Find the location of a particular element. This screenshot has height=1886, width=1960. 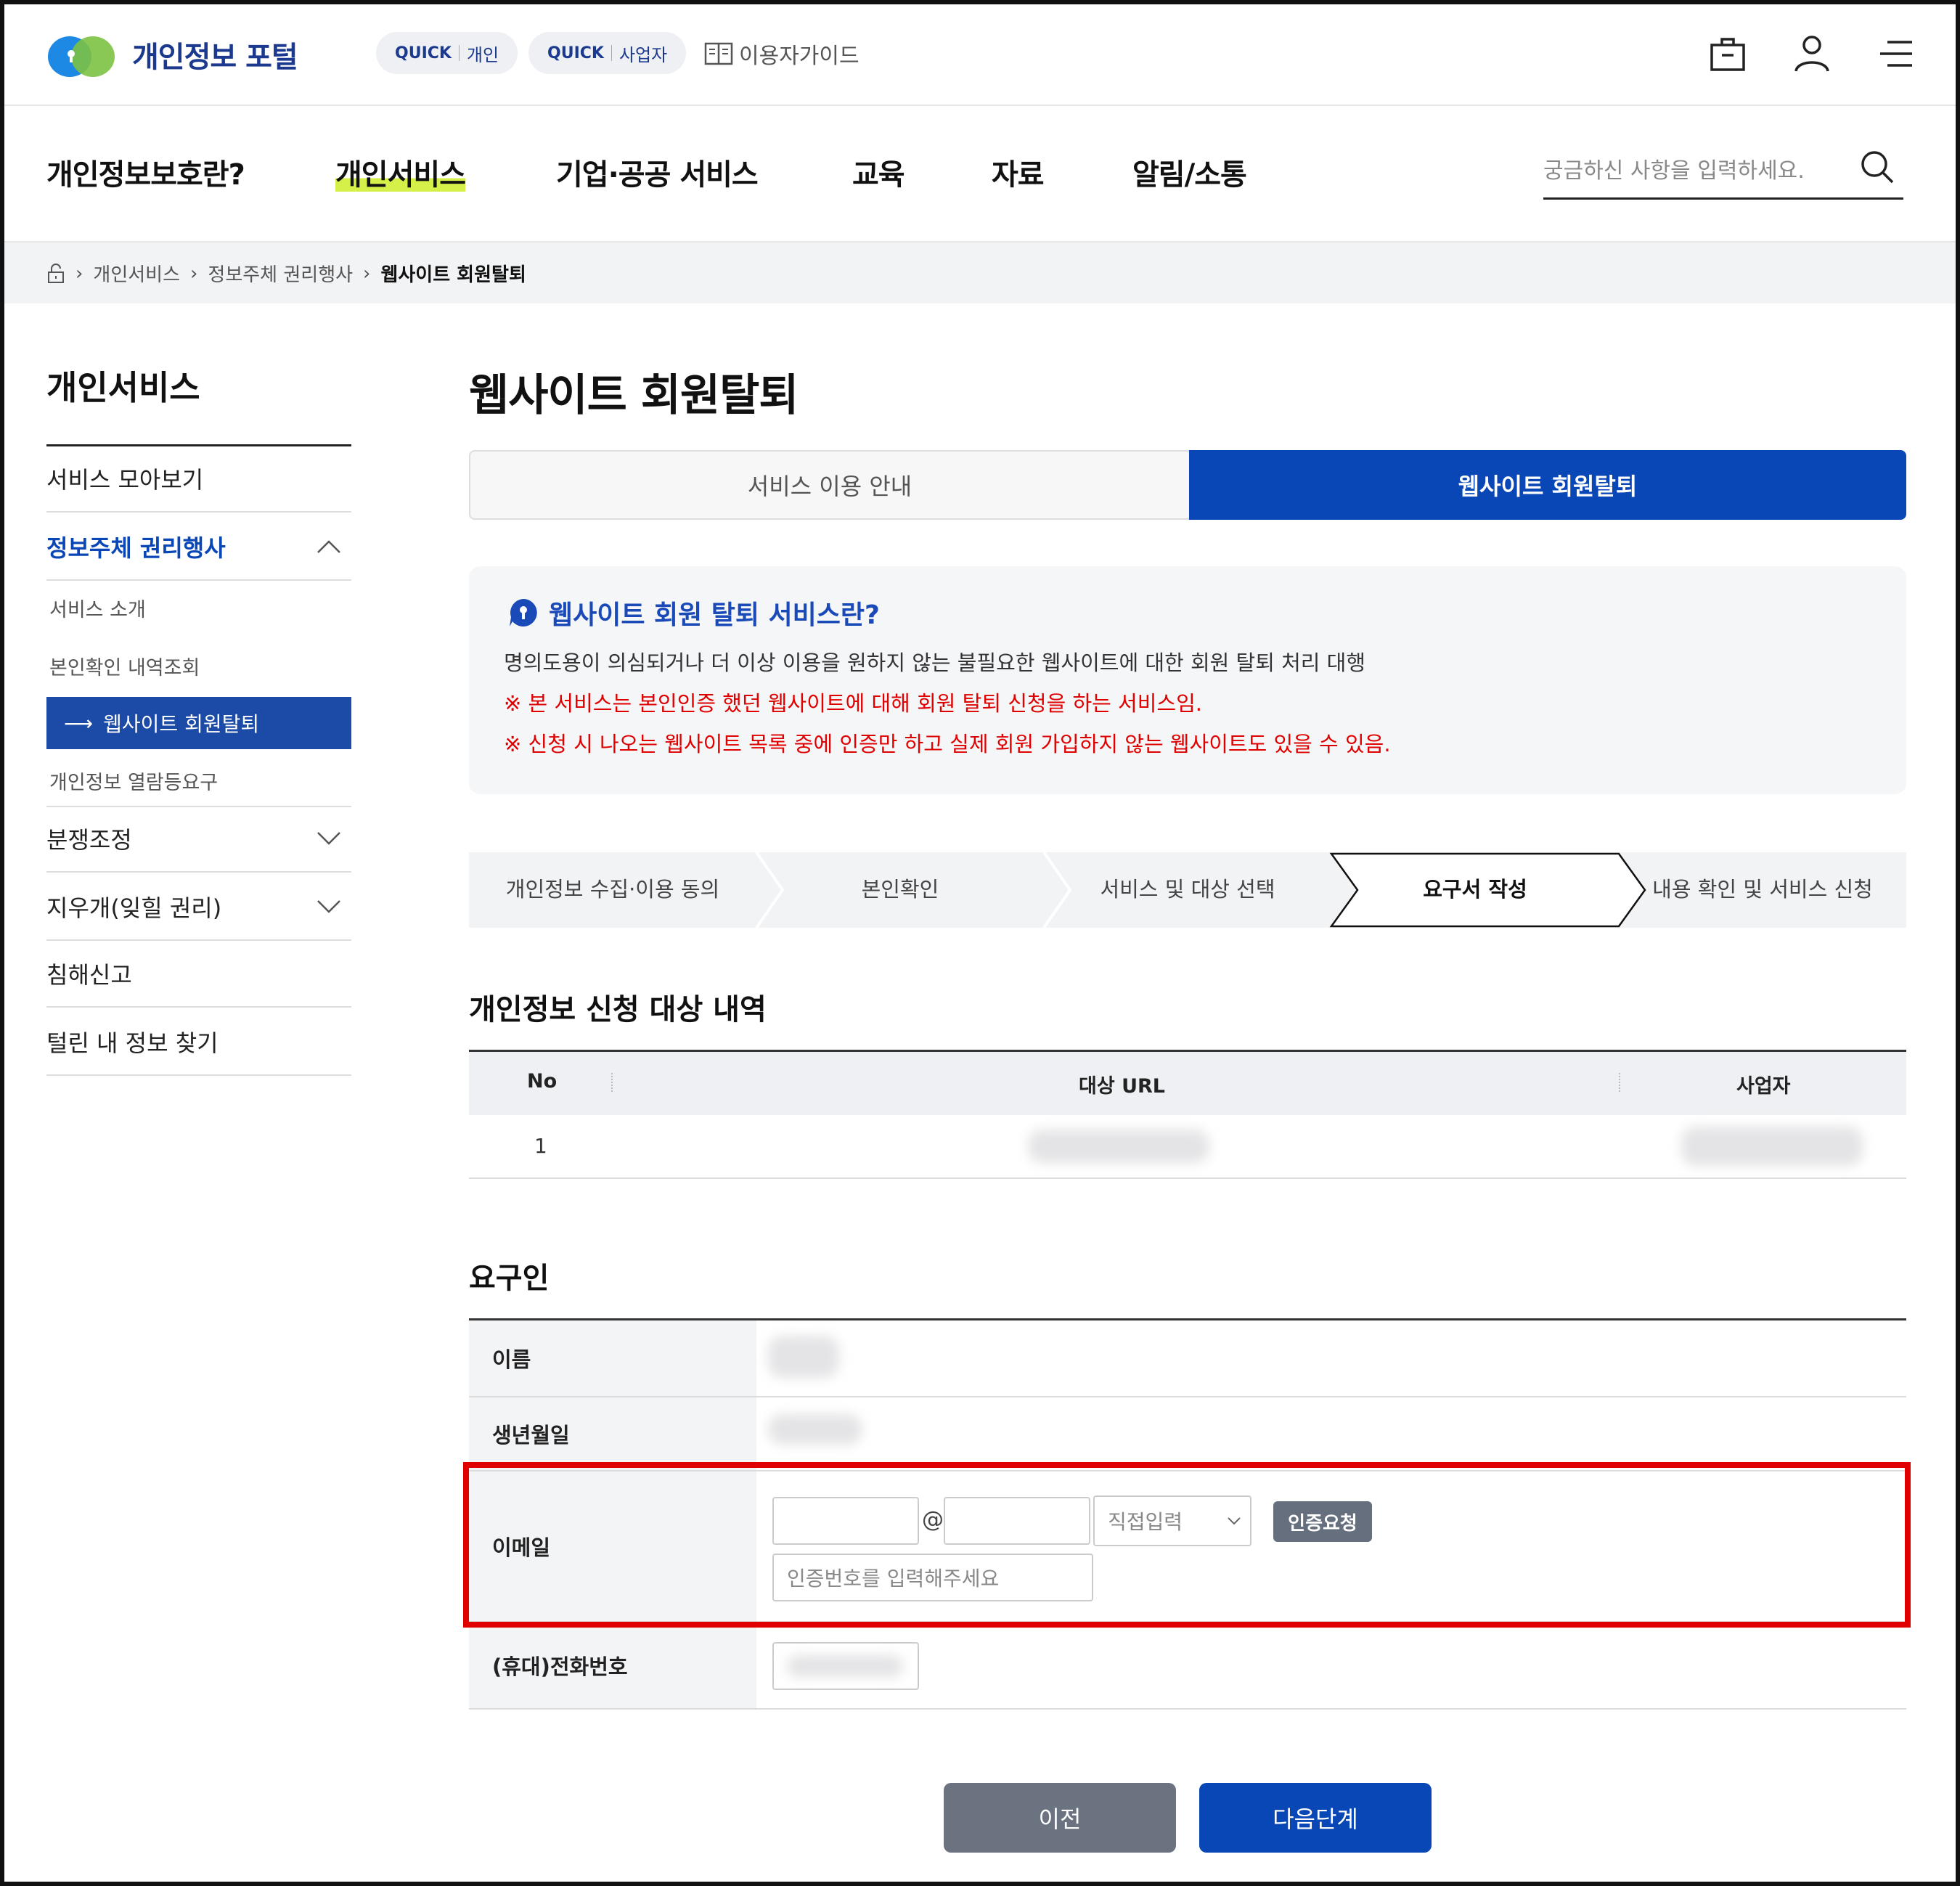

lnb-sub-access-request: 개인정보 열람등요구 is located at coordinates (199, 787).